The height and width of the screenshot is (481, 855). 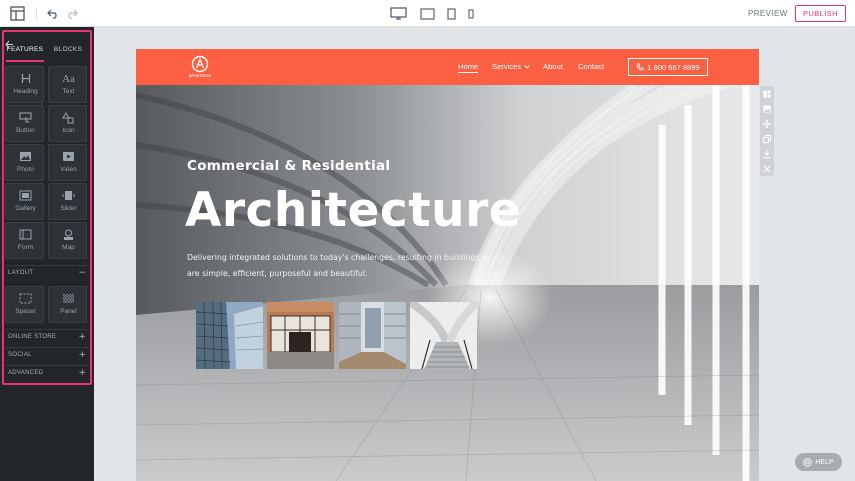 I want to click on text-icon: Aa, so click(x=68, y=78).